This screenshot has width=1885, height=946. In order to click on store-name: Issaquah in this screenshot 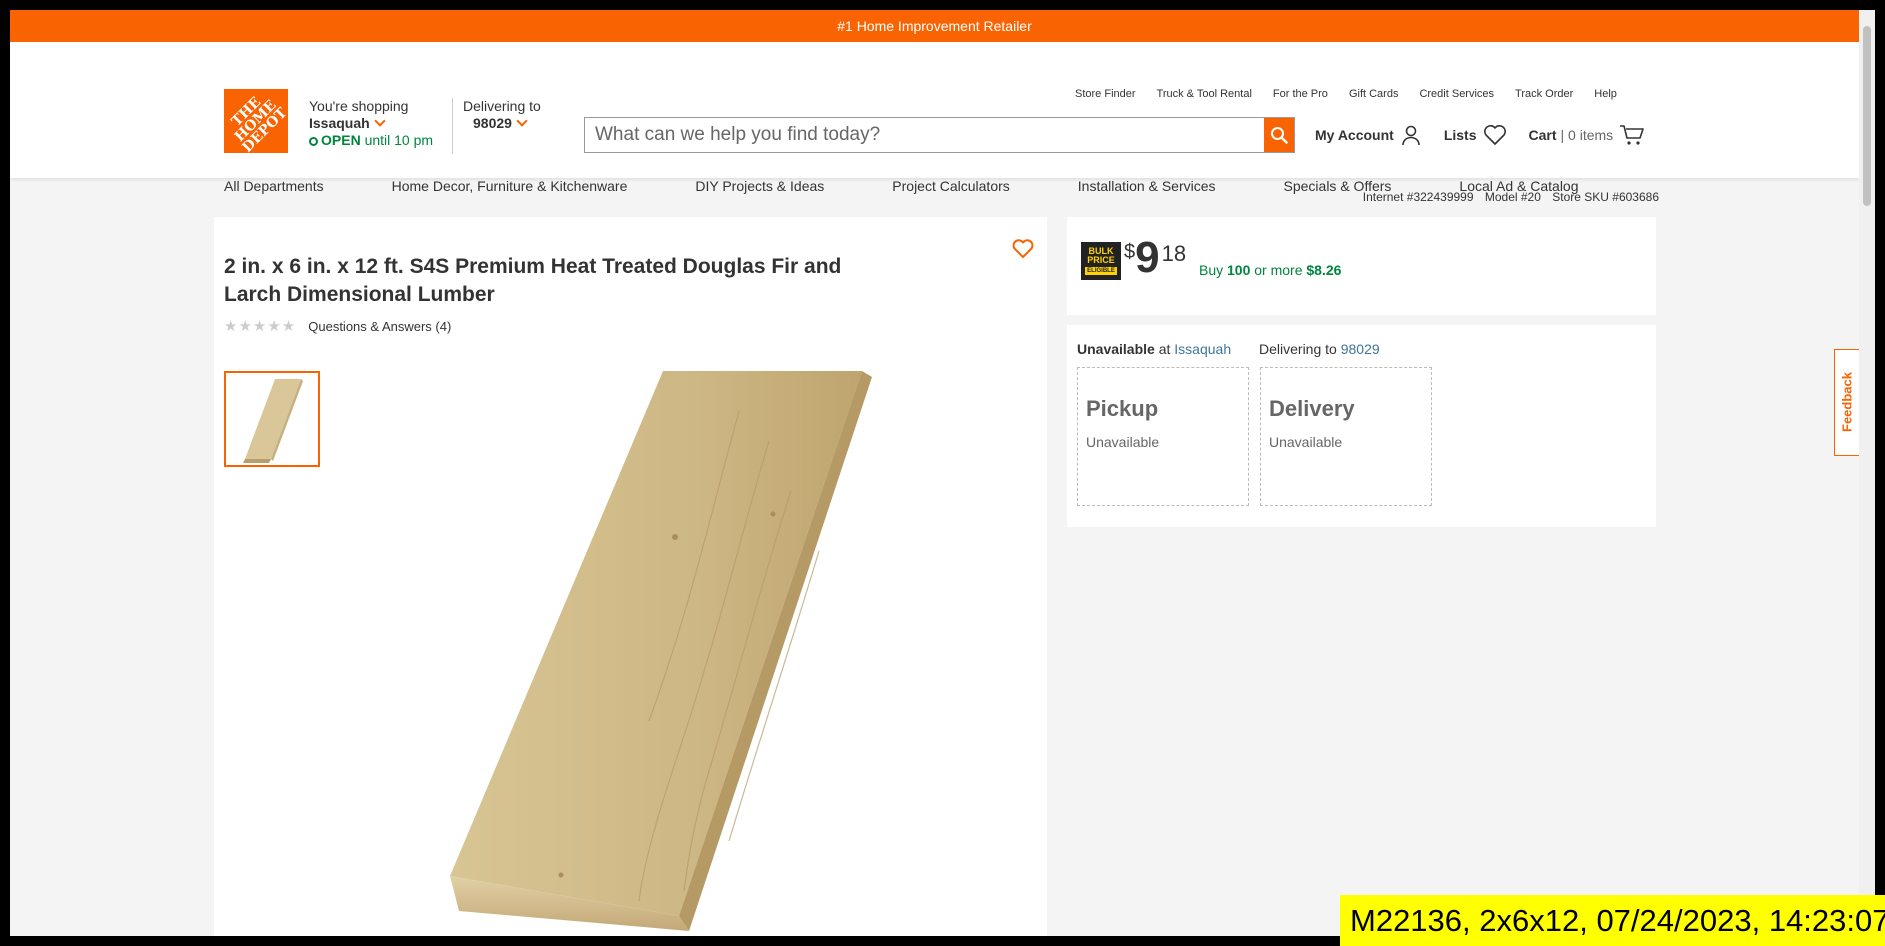, I will do `click(339, 123)`.